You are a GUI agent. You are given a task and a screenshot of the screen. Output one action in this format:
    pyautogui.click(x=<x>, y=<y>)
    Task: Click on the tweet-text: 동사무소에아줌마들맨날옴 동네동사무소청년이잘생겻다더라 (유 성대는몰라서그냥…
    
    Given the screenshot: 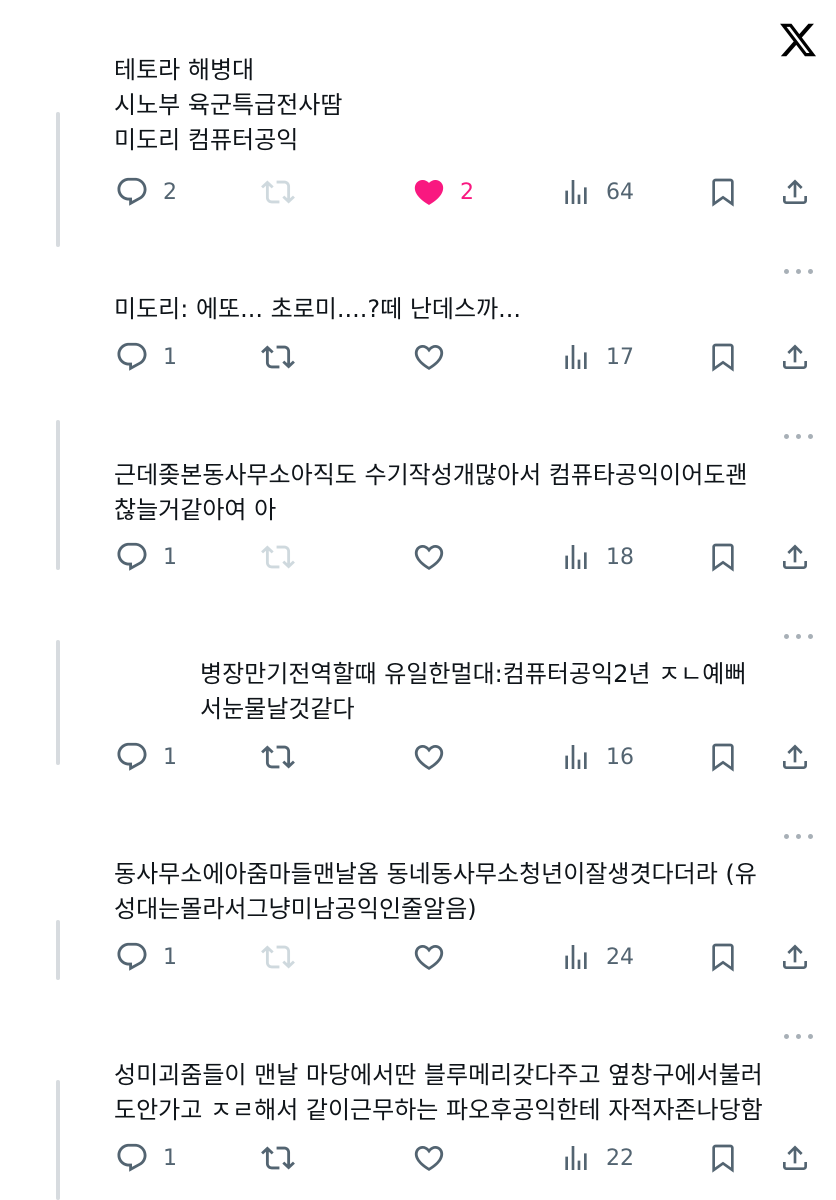 What is the action you would take?
    pyautogui.click(x=435, y=891)
    